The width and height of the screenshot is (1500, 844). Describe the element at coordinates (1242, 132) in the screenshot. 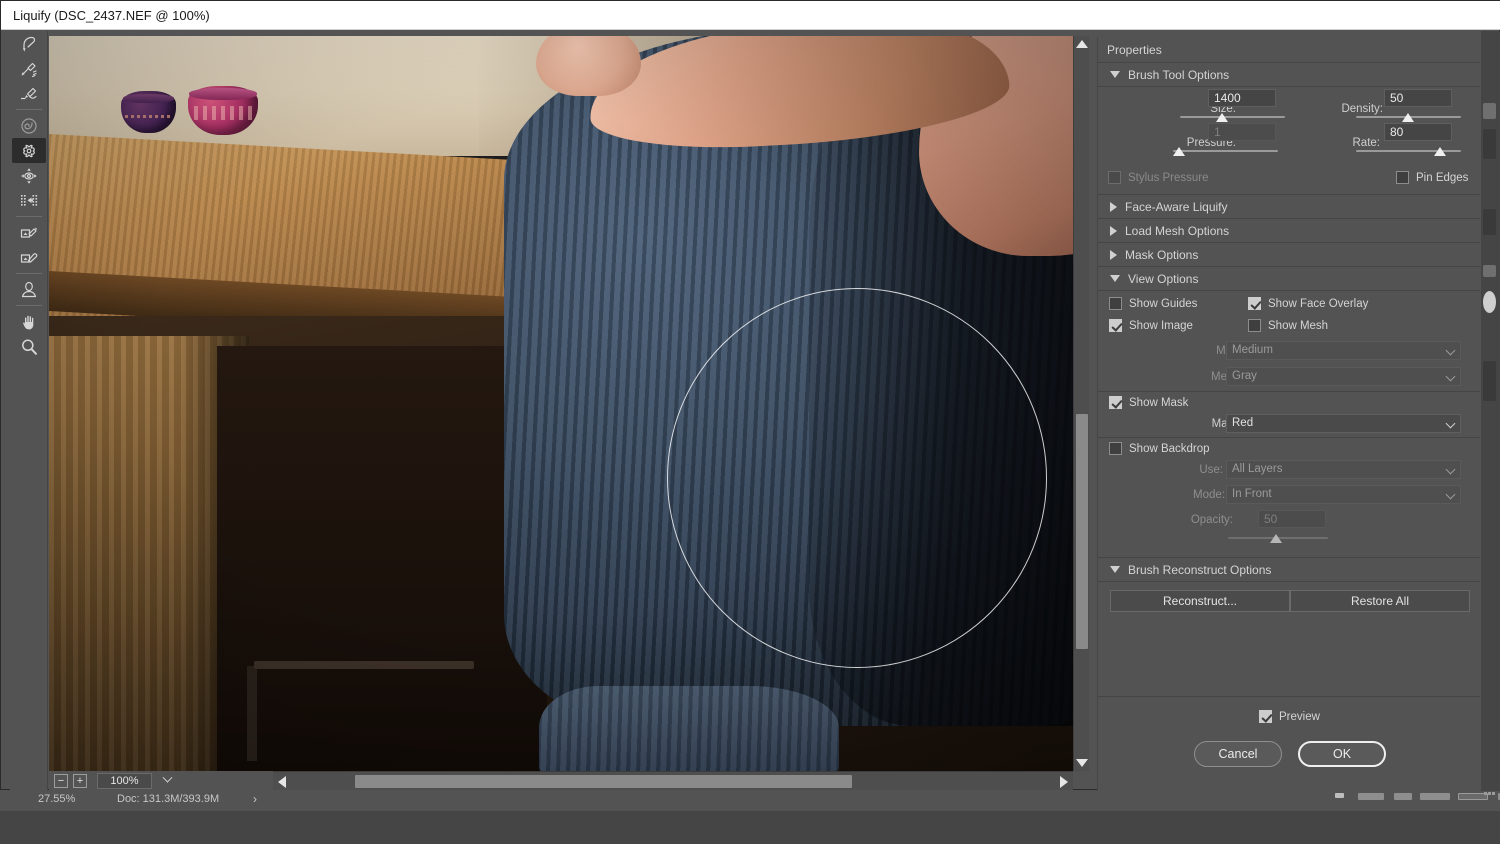

I see `pressure-input: 1` at that location.